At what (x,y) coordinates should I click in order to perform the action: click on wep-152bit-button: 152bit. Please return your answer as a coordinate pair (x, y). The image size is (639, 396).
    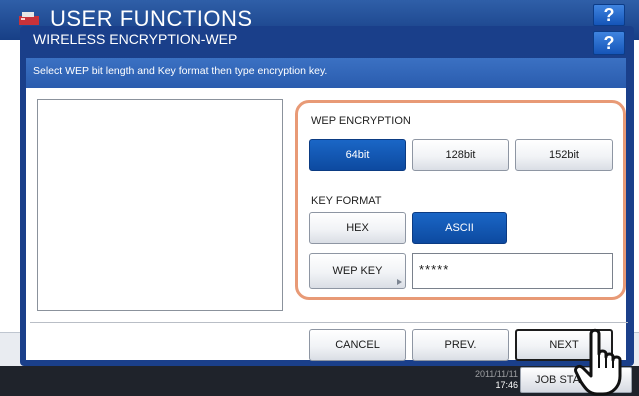
    Looking at the image, I should click on (564, 155).